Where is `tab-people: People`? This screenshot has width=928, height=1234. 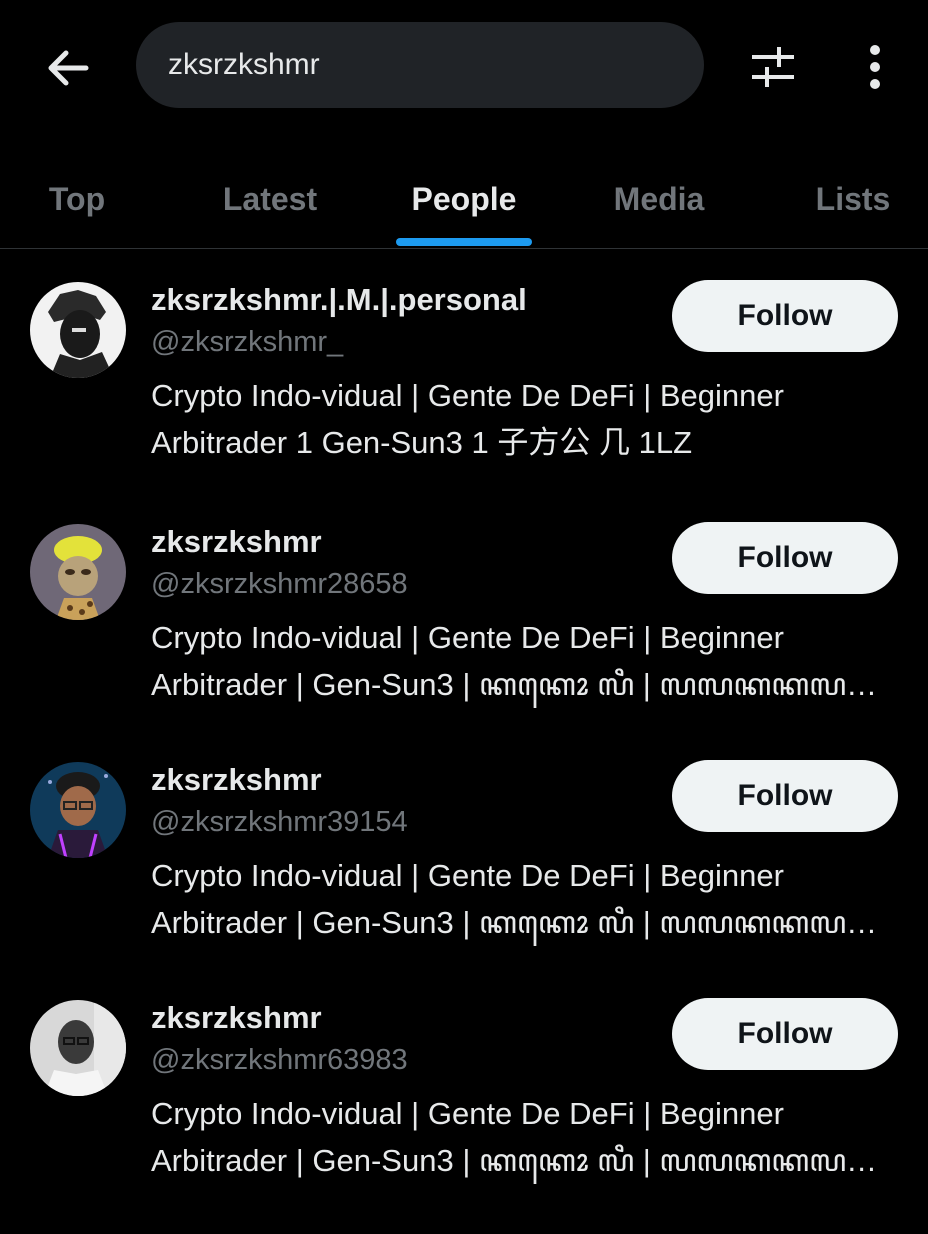
tab-people: People is located at coordinates (464, 199).